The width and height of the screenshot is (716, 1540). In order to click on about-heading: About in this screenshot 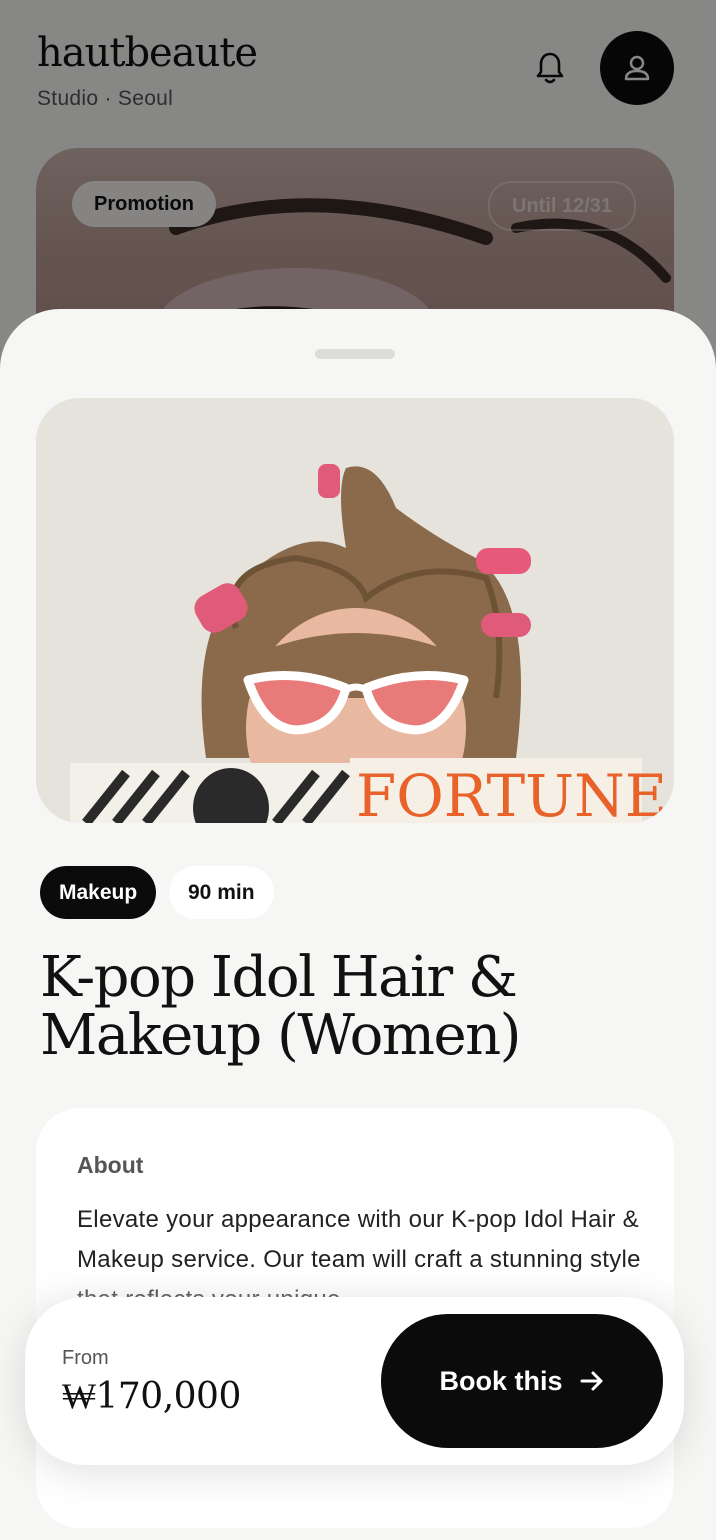, I will do `click(110, 1165)`.